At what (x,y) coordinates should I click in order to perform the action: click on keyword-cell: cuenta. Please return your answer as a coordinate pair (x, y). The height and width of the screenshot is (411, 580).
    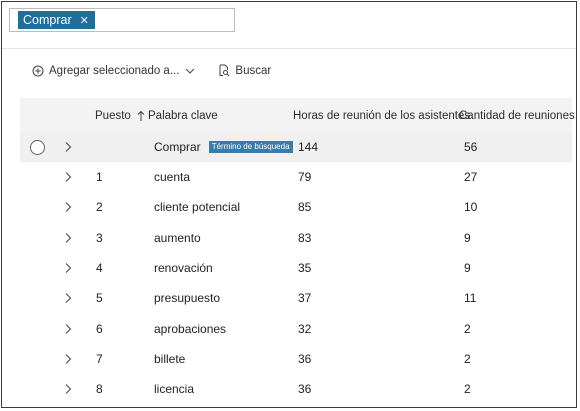
    Looking at the image, I should click on (172, 177).